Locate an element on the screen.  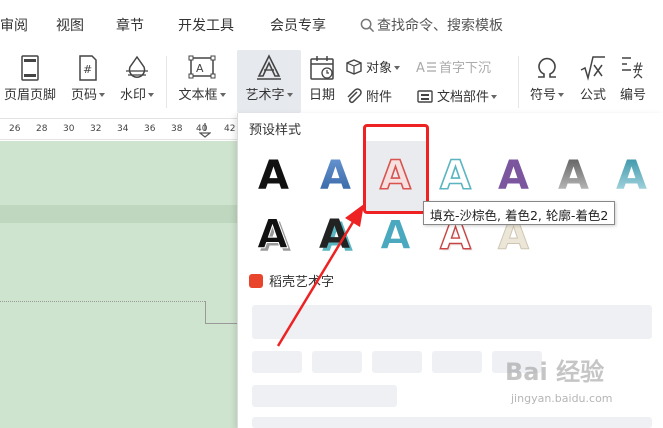
baidu-watermark: Bai 经验 jingyan.baidu.com is located at coordinates (580, 382).